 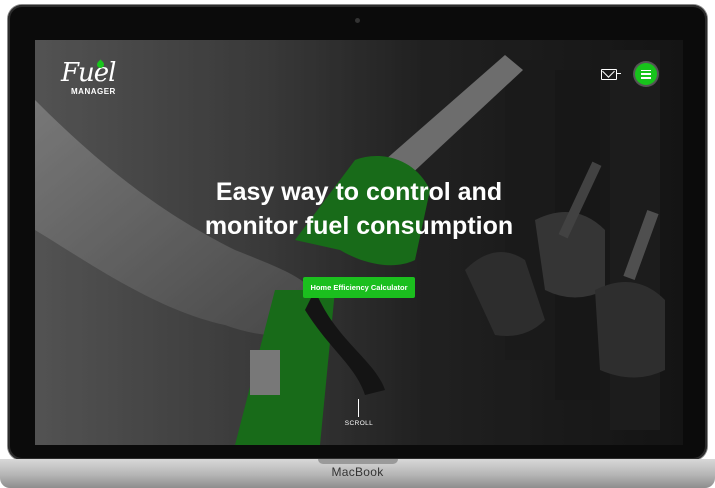 I want to click on laptop-notch, so click(x=358, y=461).